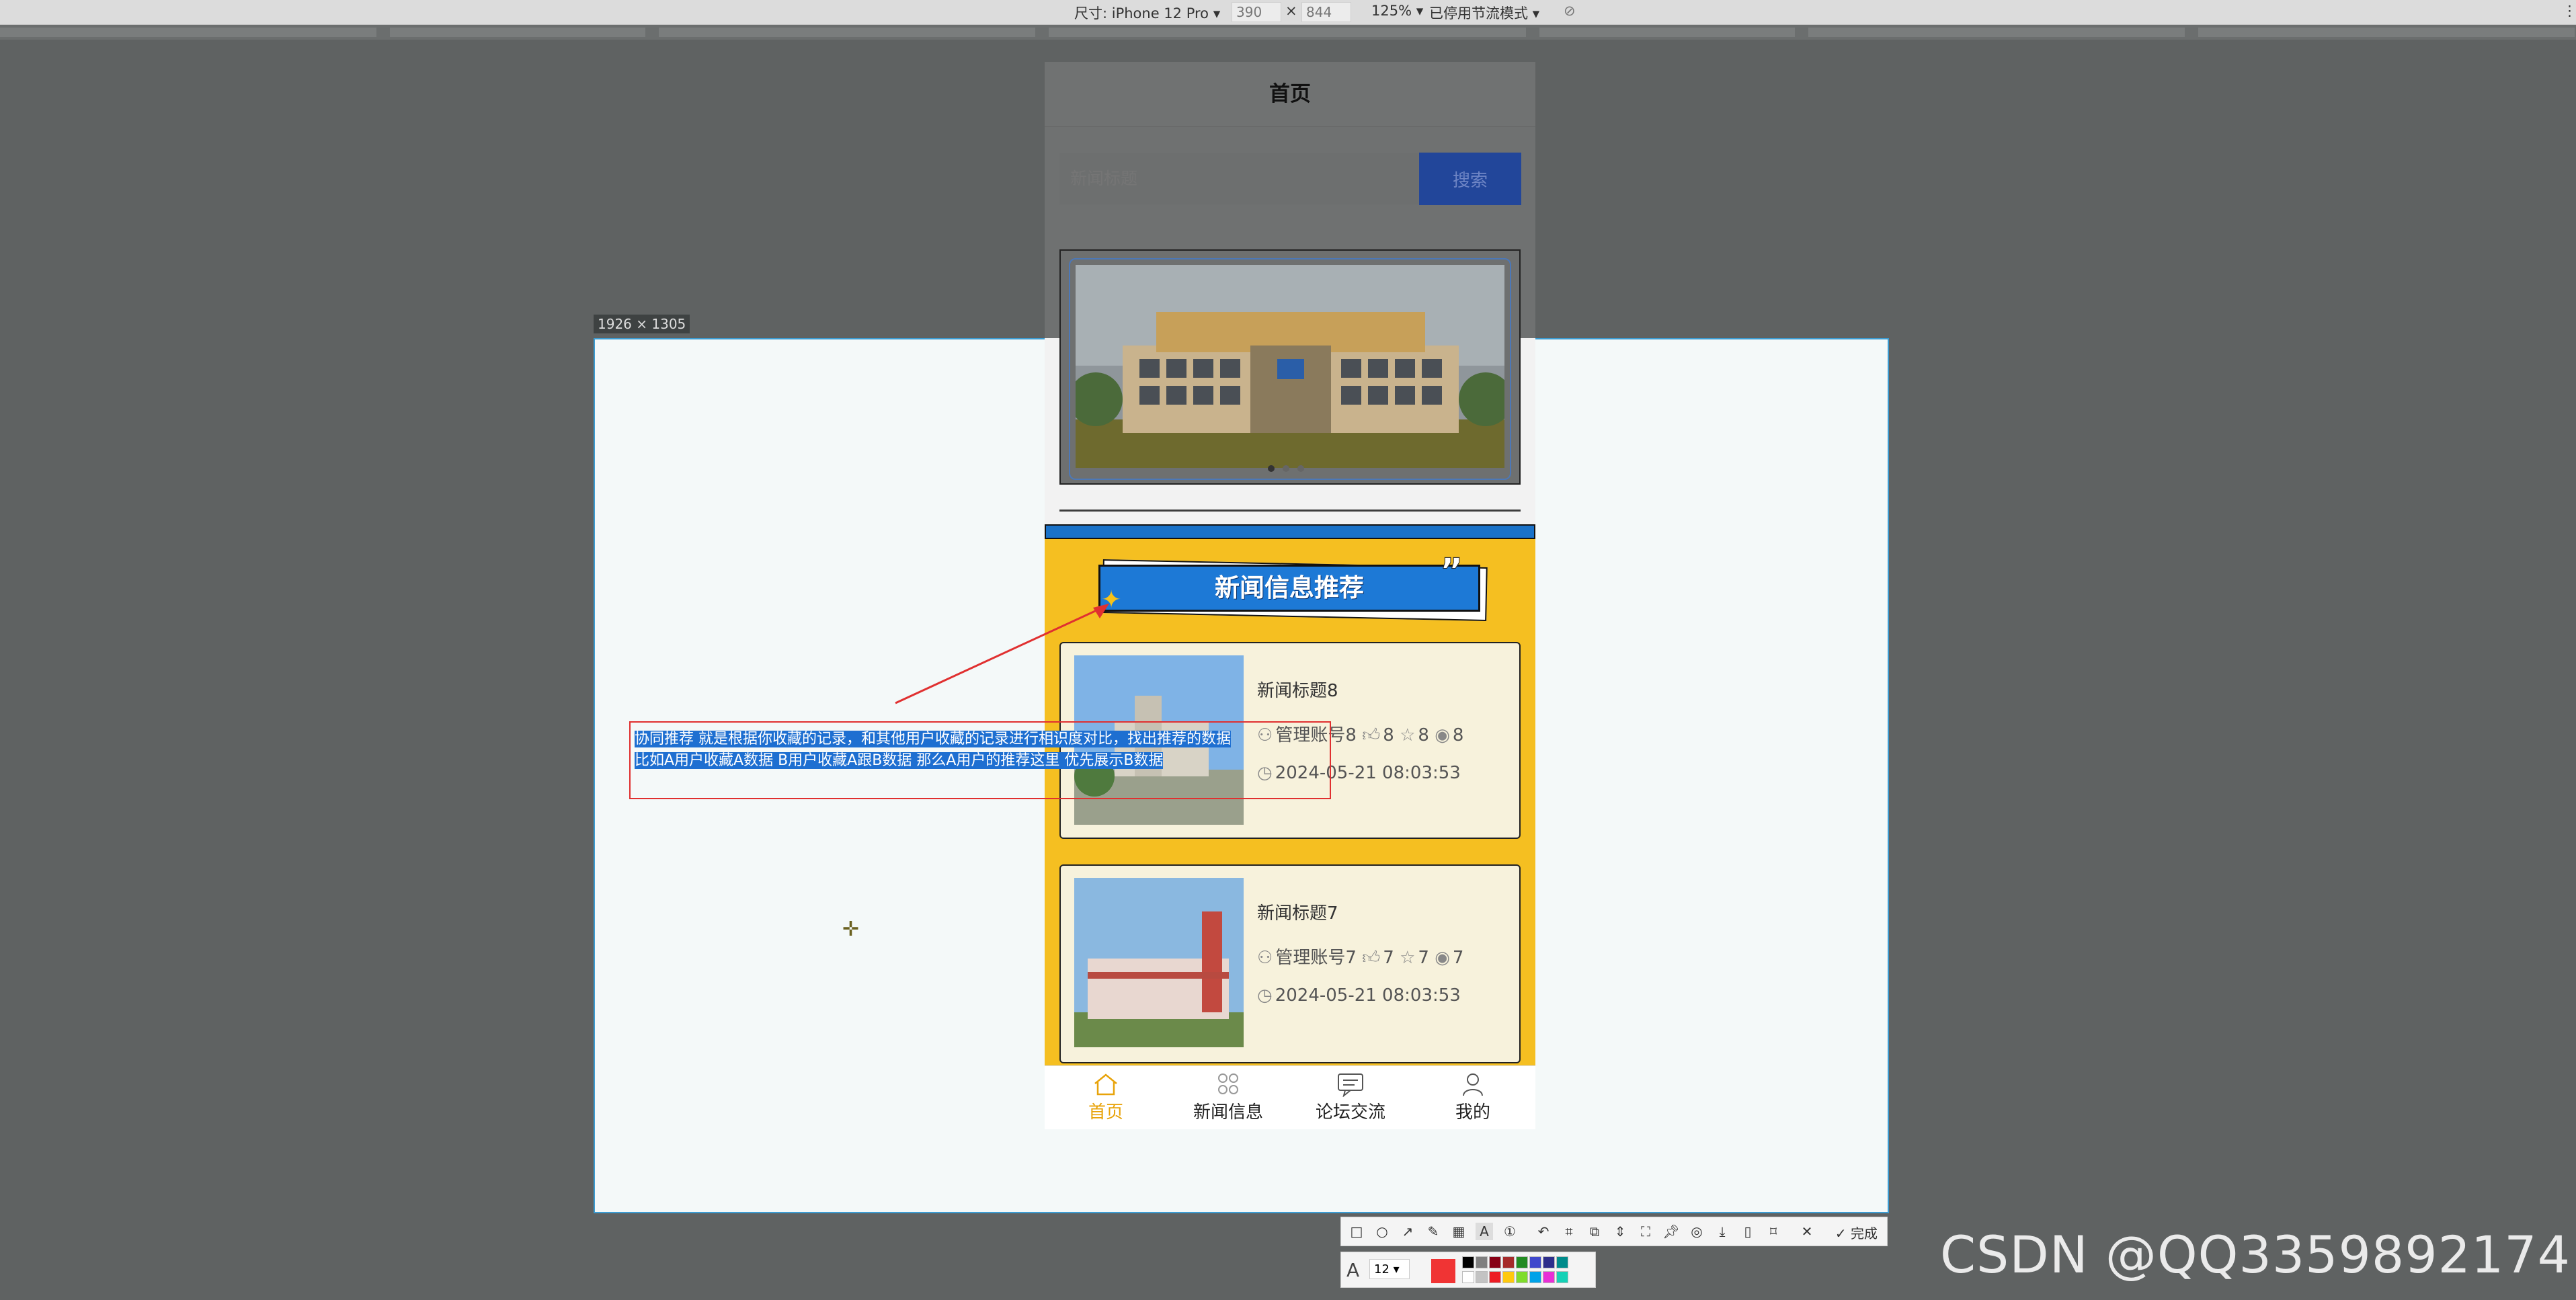 The height and width of the screenshot is (1300, 2576). What do you see at coordinates (1288, 32) in the screenshot?
I see `ruler-strip` at bounding box center [1288, 32].